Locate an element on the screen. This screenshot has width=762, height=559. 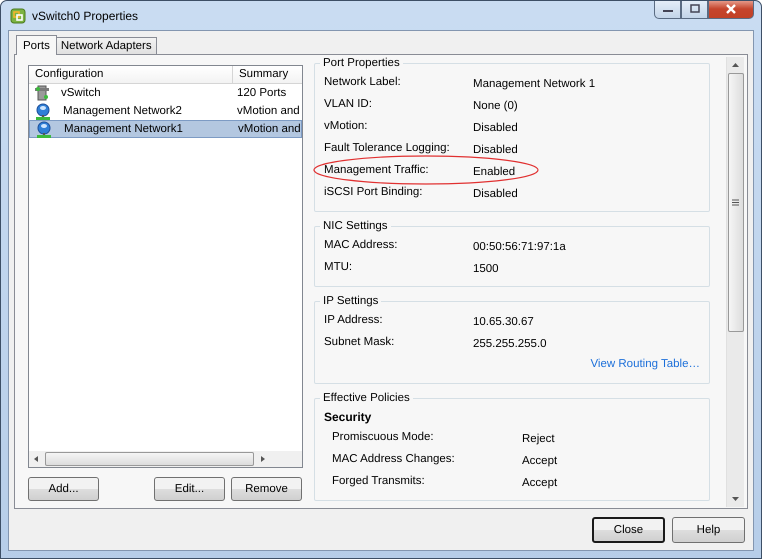
property-label: Management Traffic: is located at coordinates (377, 170).